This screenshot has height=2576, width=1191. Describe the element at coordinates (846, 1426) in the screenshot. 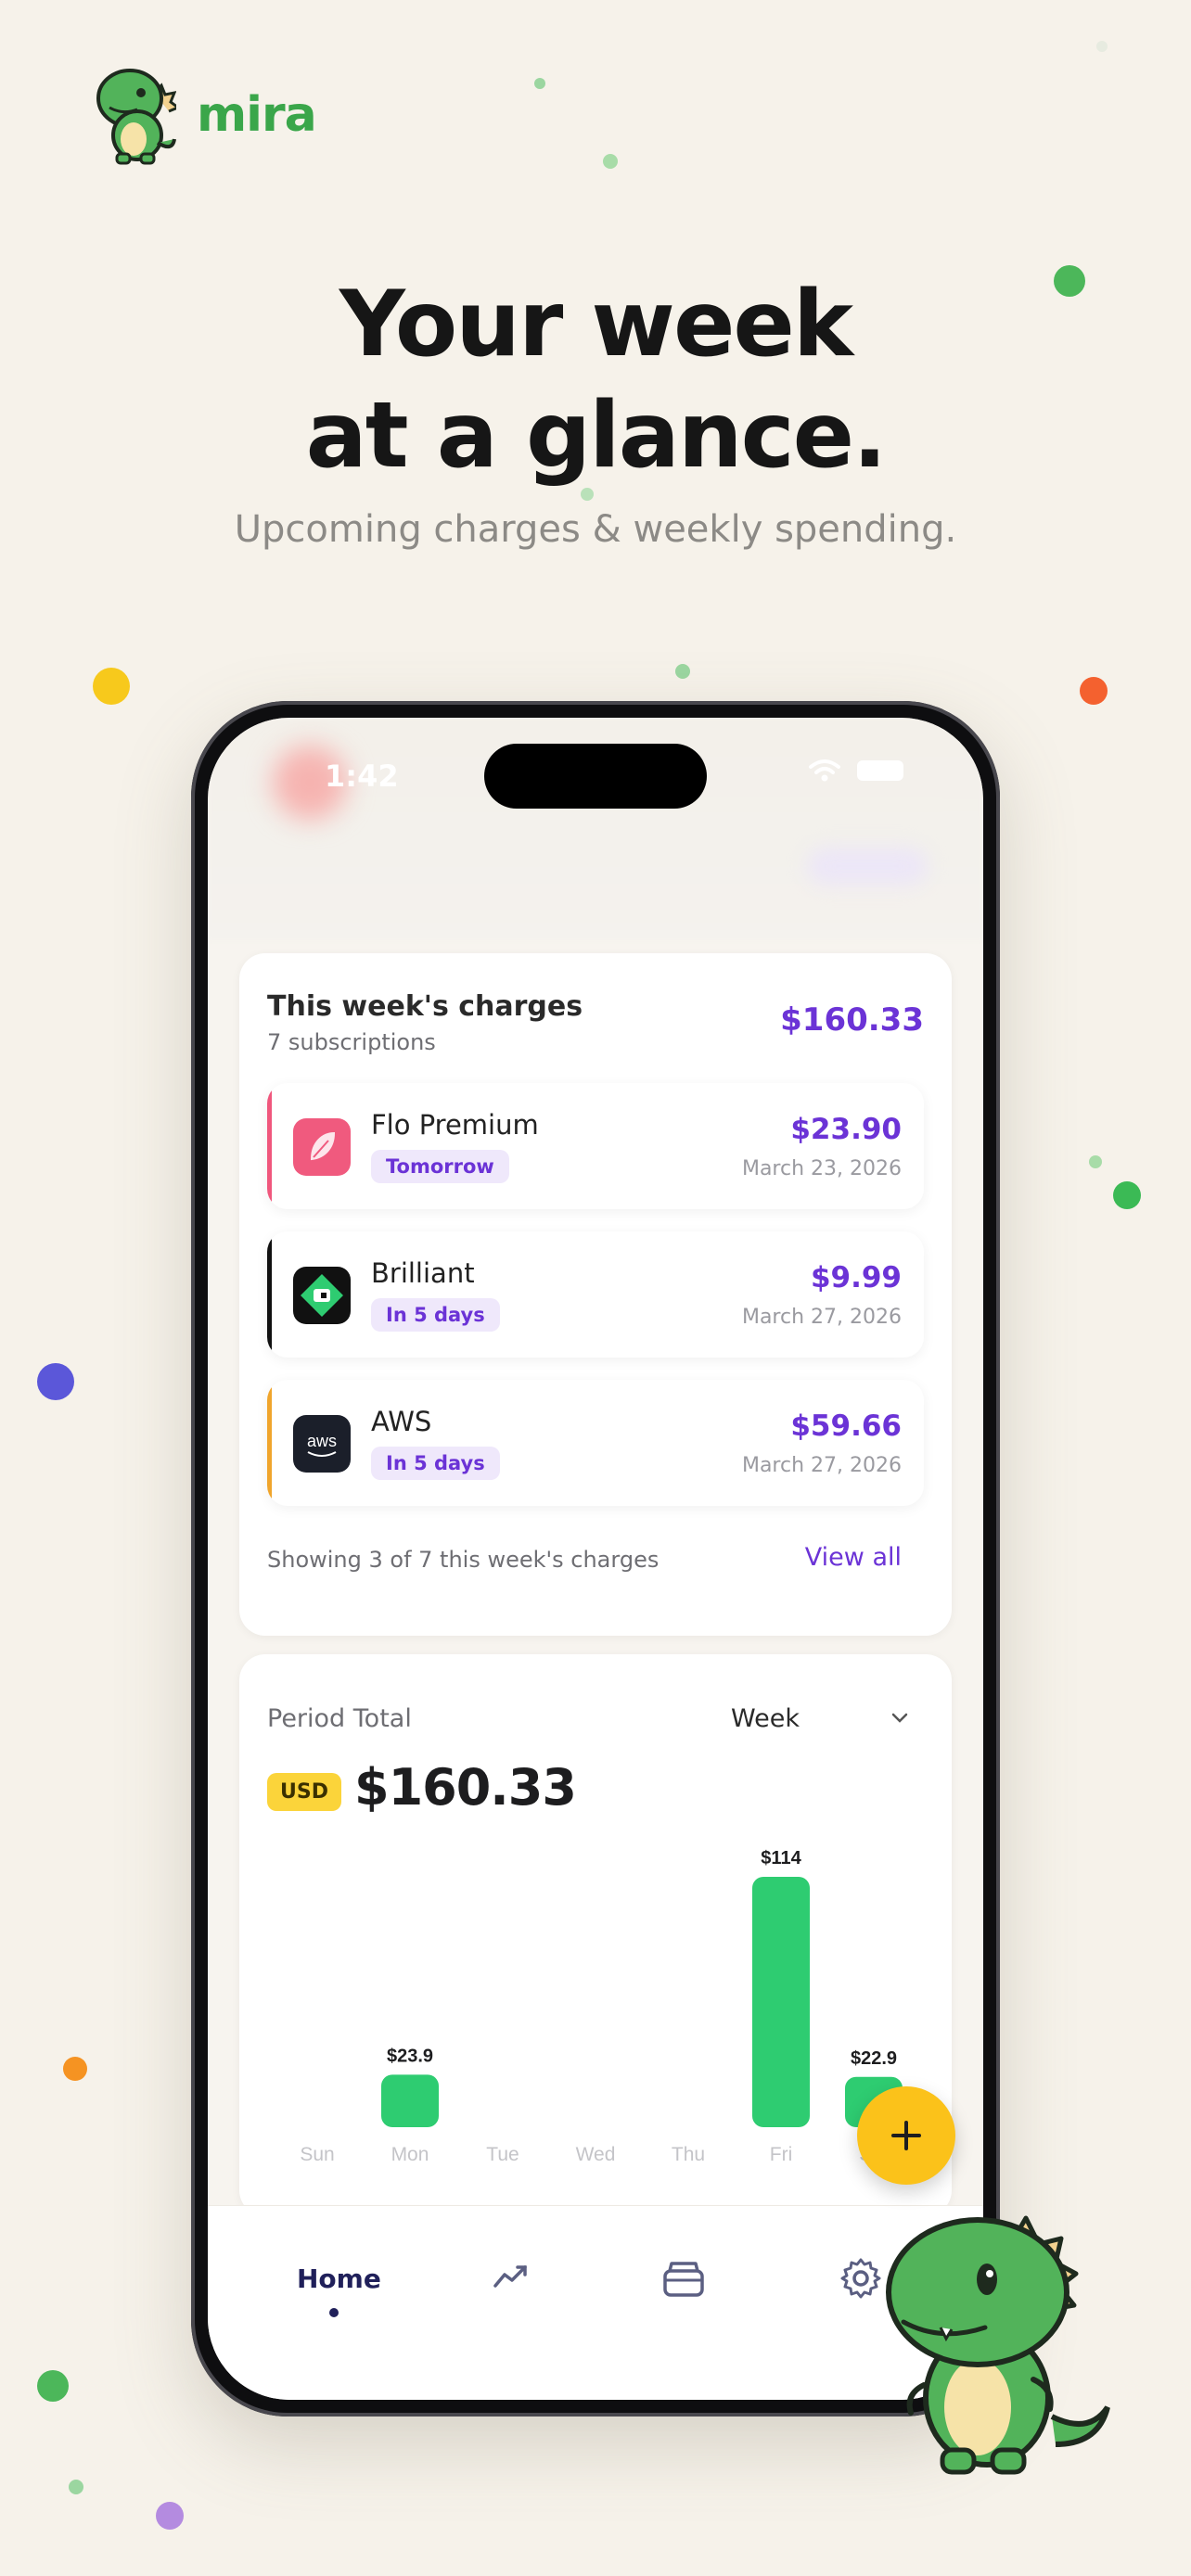

I see `charge-amount: $59.66` at that location.